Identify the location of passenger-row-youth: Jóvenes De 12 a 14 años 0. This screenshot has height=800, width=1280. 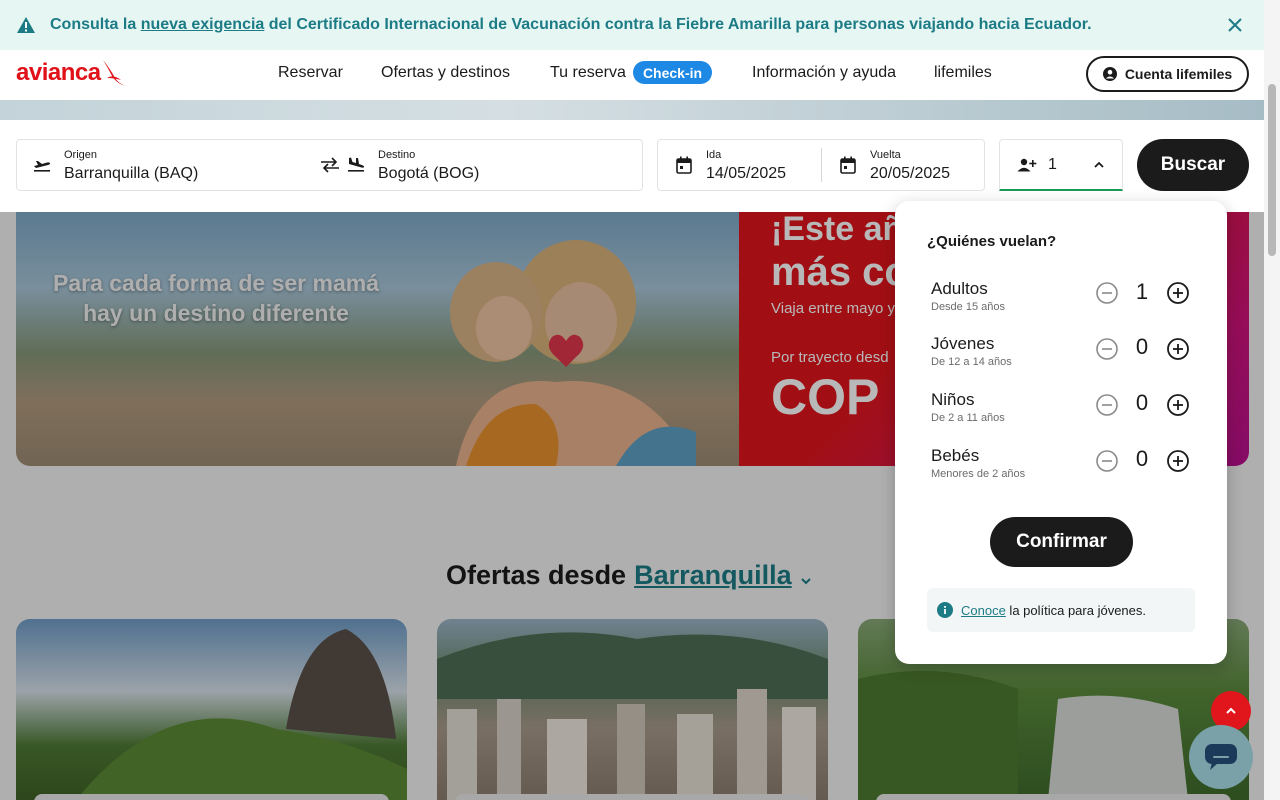
(1061, 354).